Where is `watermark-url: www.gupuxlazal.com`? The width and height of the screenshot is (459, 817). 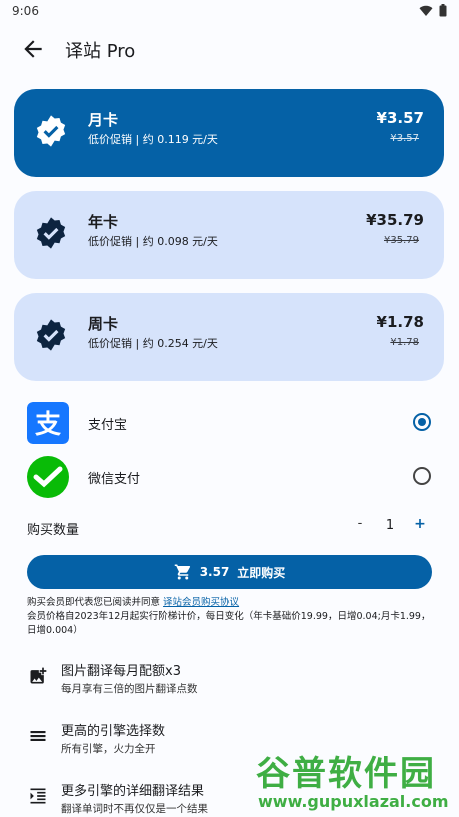
watermark-url: www.gupuxlazal.com is located at coordinates (353, 801).